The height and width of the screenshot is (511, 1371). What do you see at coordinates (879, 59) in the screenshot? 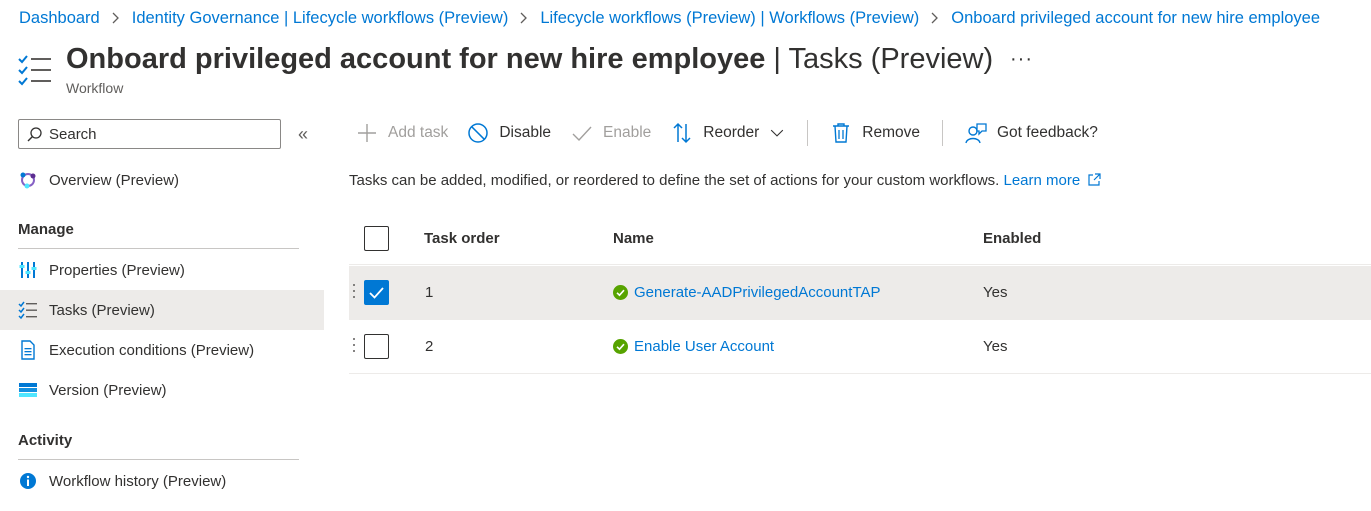
I see `page-title-sub: | Tasks (Preview)` at bounding box center [879, 59].